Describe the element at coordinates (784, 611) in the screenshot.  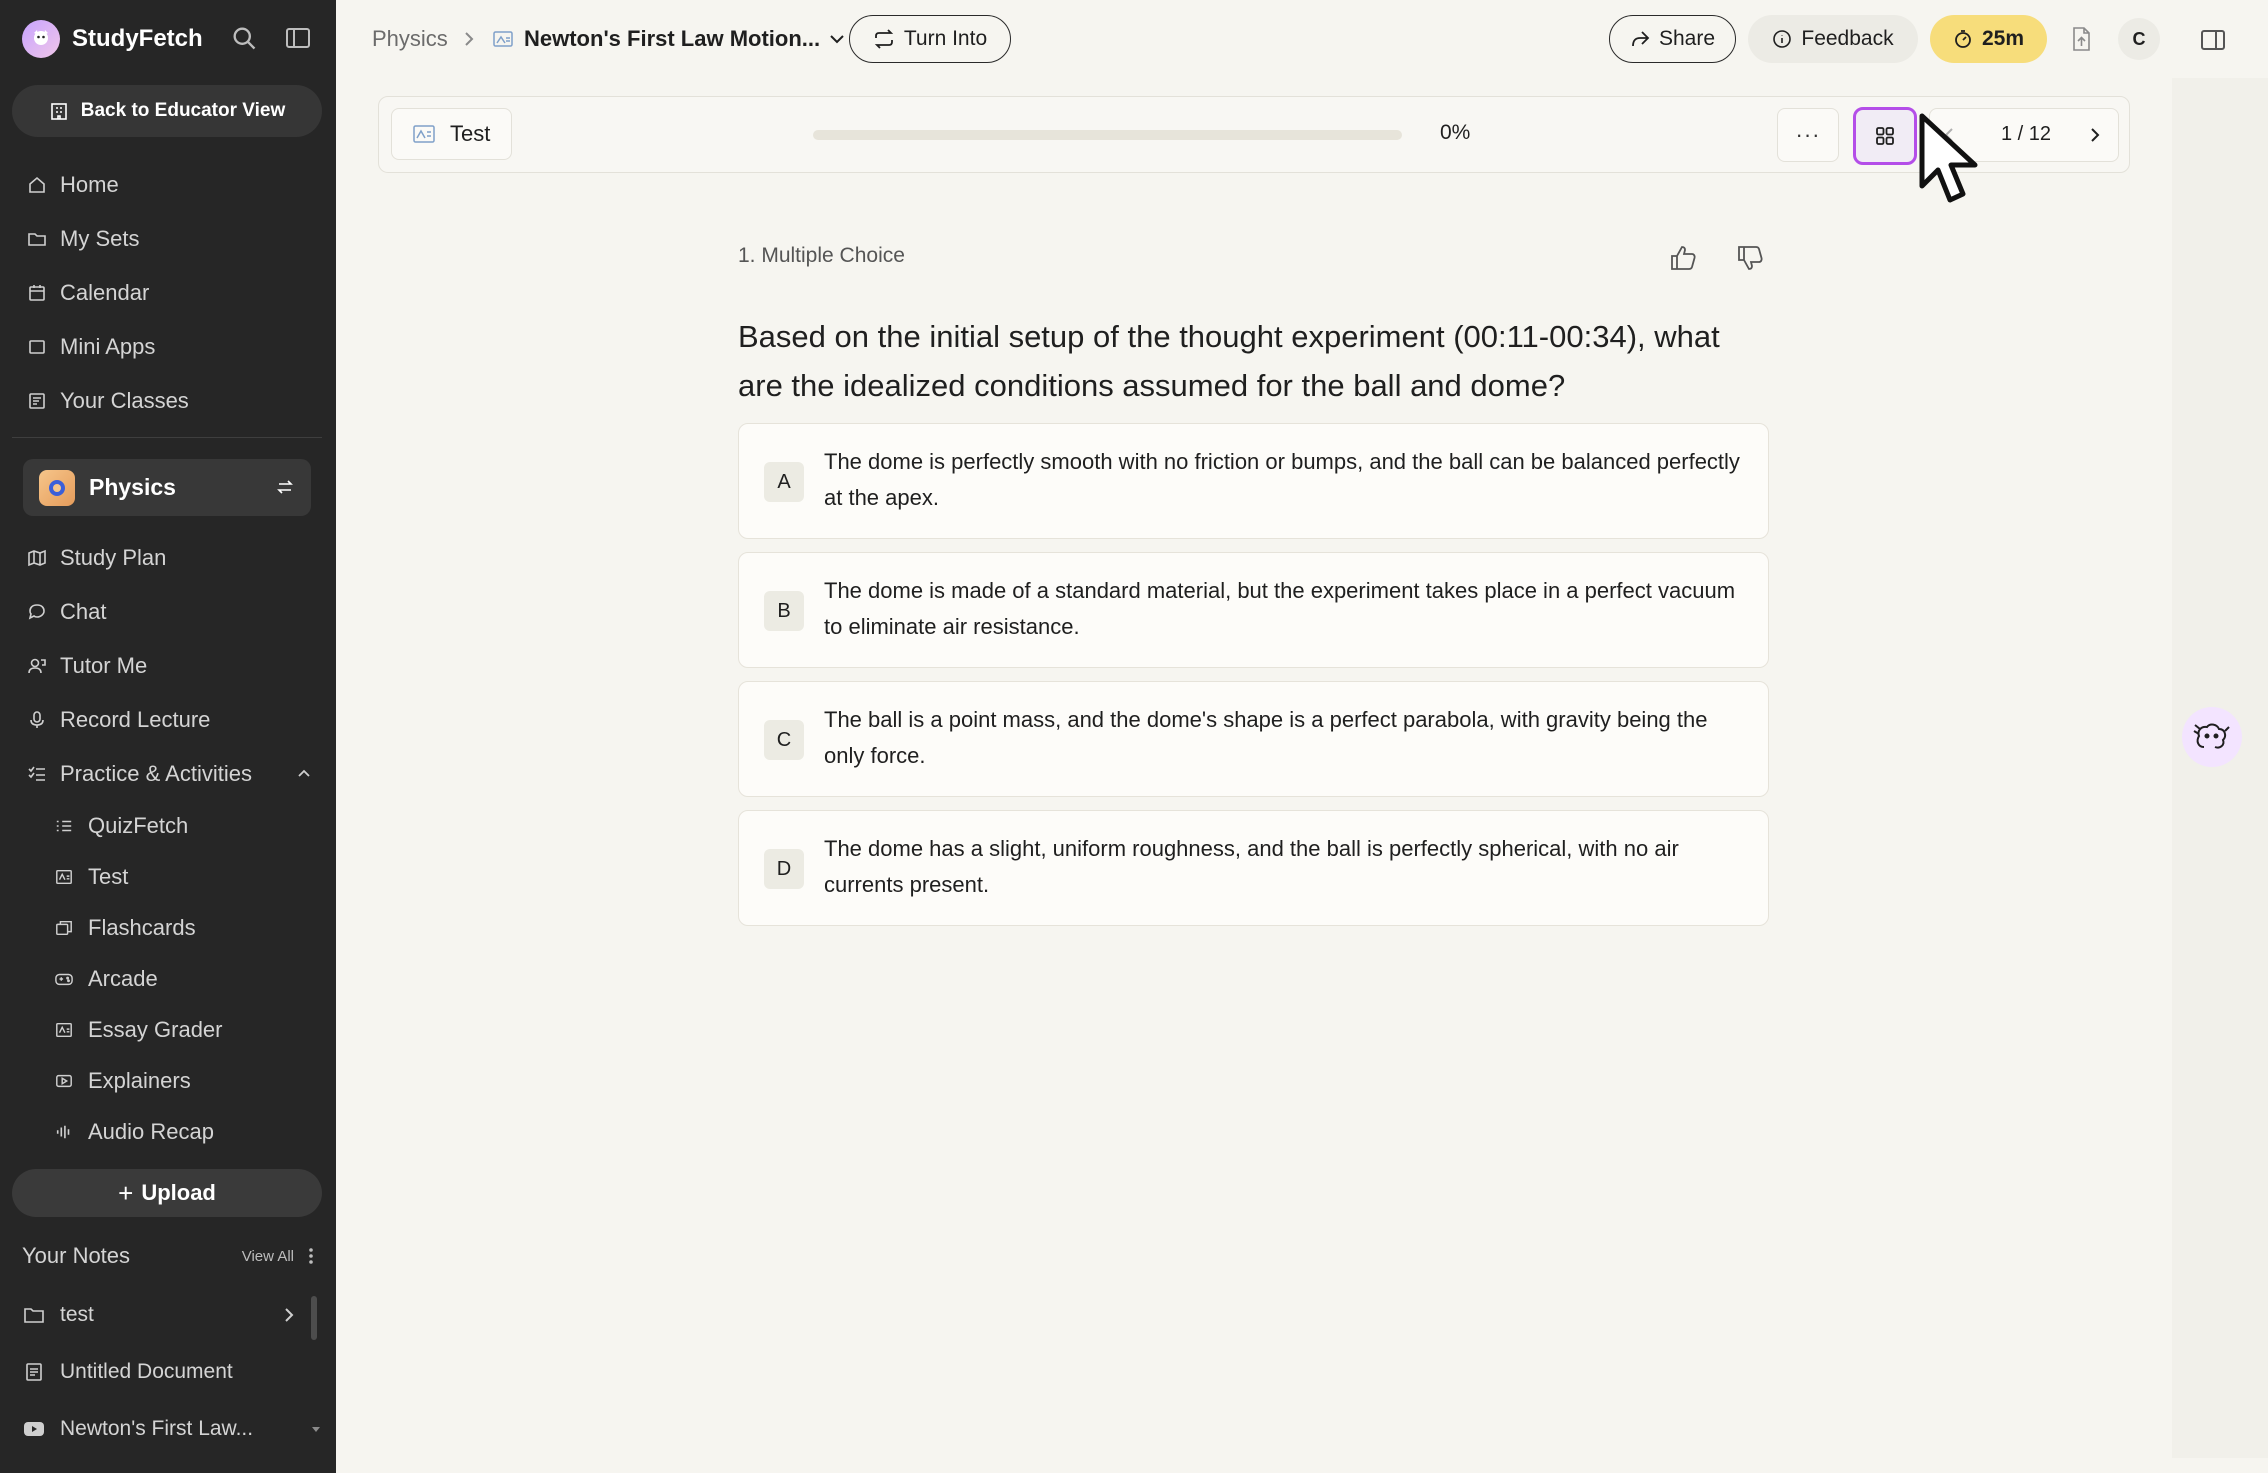
I see `option-letter: B` at that location.